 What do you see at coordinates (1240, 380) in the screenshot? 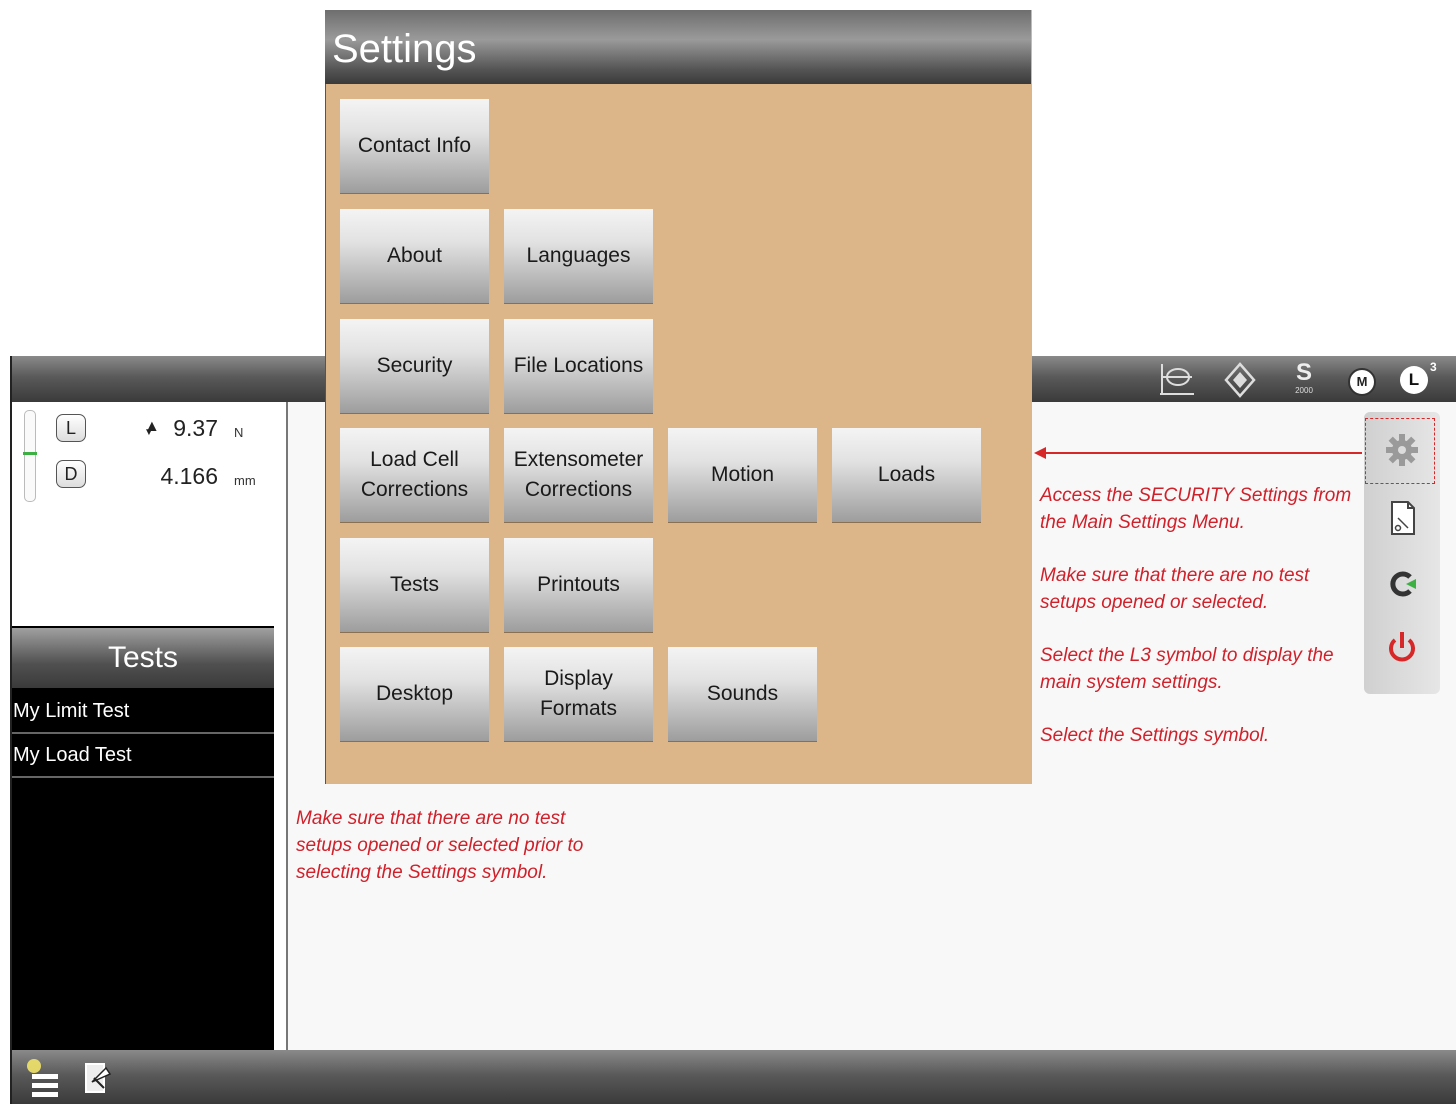
I see `compass-icon` at bounding box center [1240, 380].